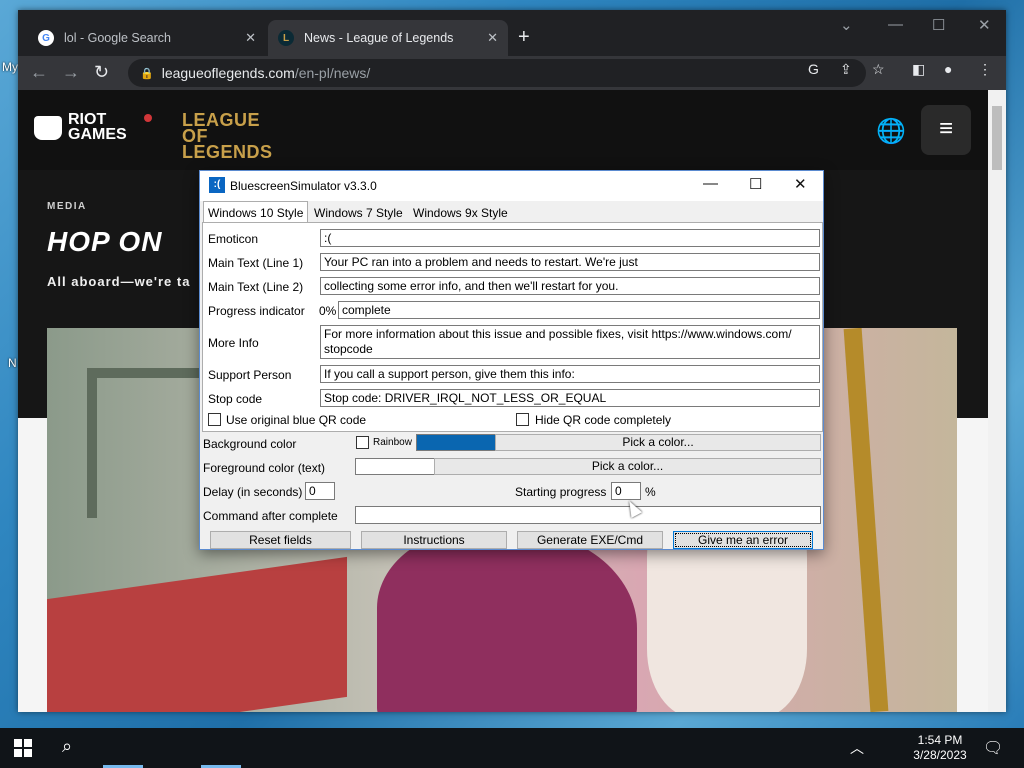 The height and width of the screenshot is (768, 1024). I want to click on google-icon: G, so click(46, 38).